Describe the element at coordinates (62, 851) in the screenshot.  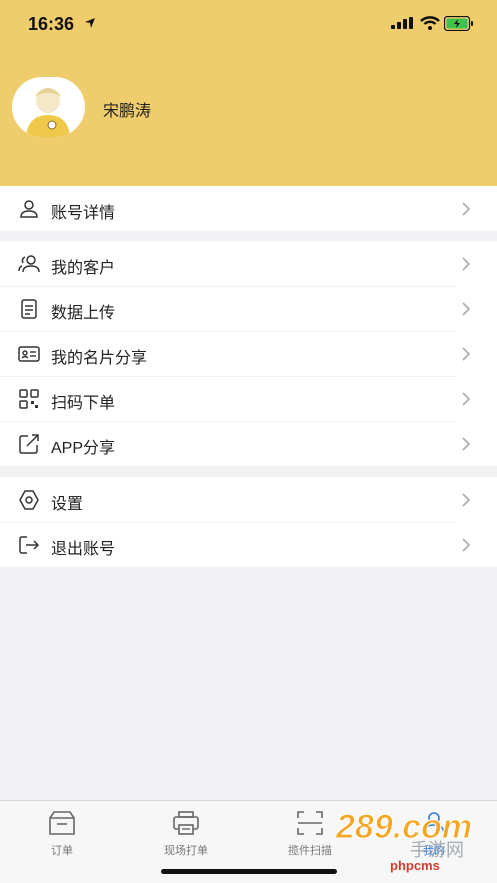
I see `tab-label: 订单` at that location.